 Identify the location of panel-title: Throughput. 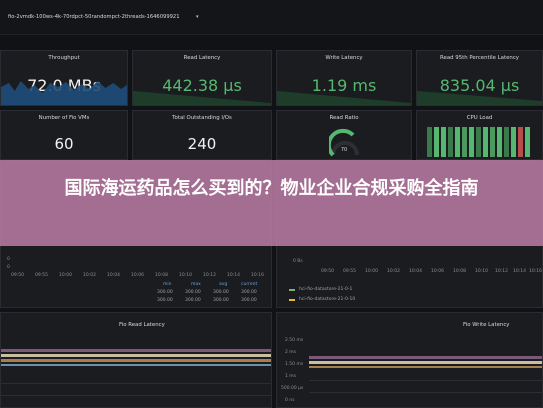
(64, 58).